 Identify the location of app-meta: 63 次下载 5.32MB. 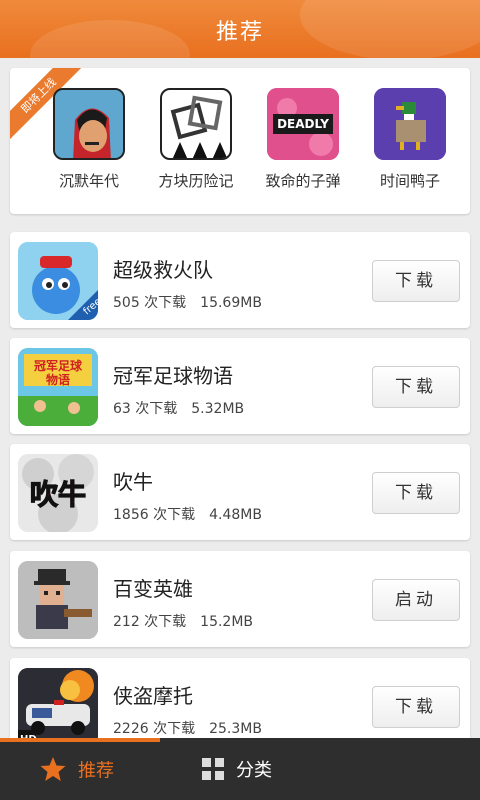
(178, 408).